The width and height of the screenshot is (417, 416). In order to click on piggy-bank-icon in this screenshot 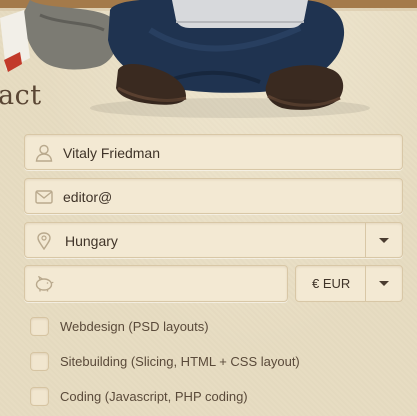, I will do `click(44, 284)`.